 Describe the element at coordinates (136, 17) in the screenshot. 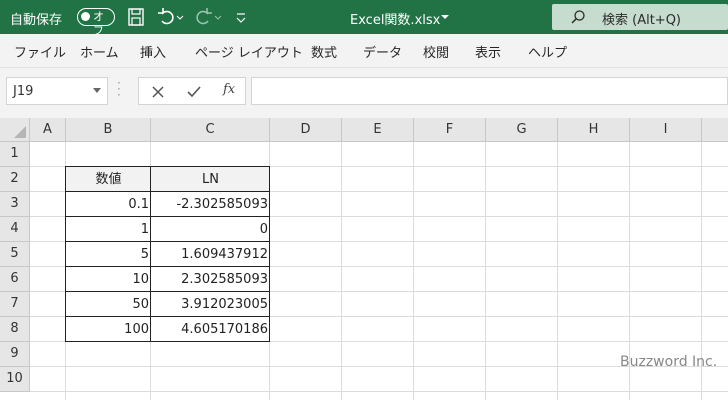

I see `save-icon` at that location.